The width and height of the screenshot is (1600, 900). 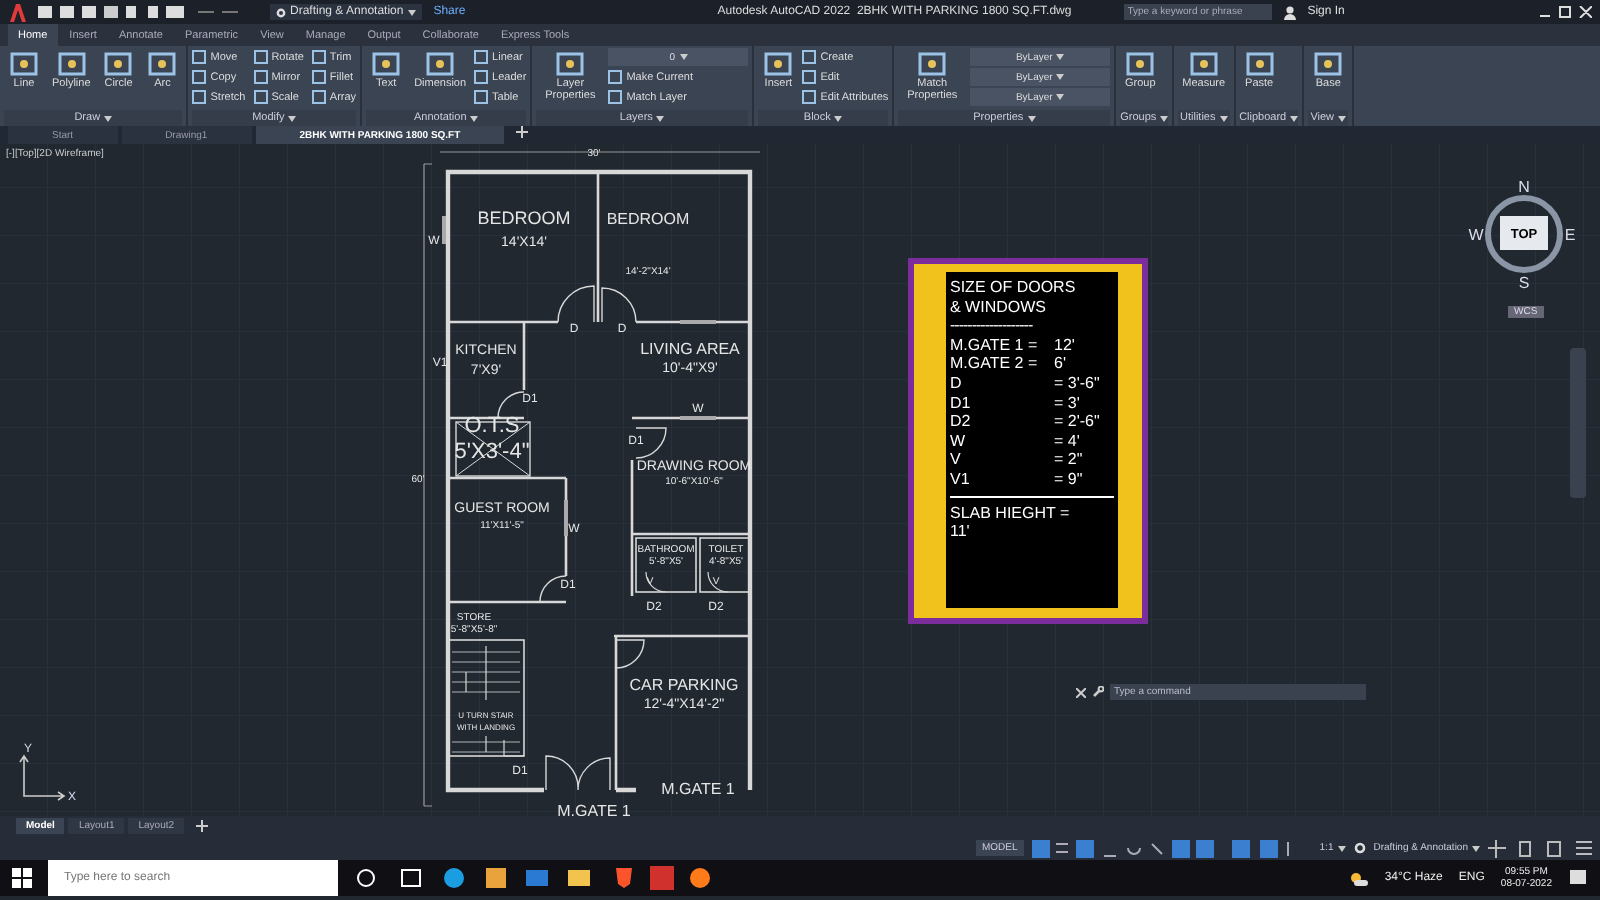 What do you see at coordinates (1570, 235) in the screenshot?
I see `compass-east: E` at bounding box center [1570, 235].